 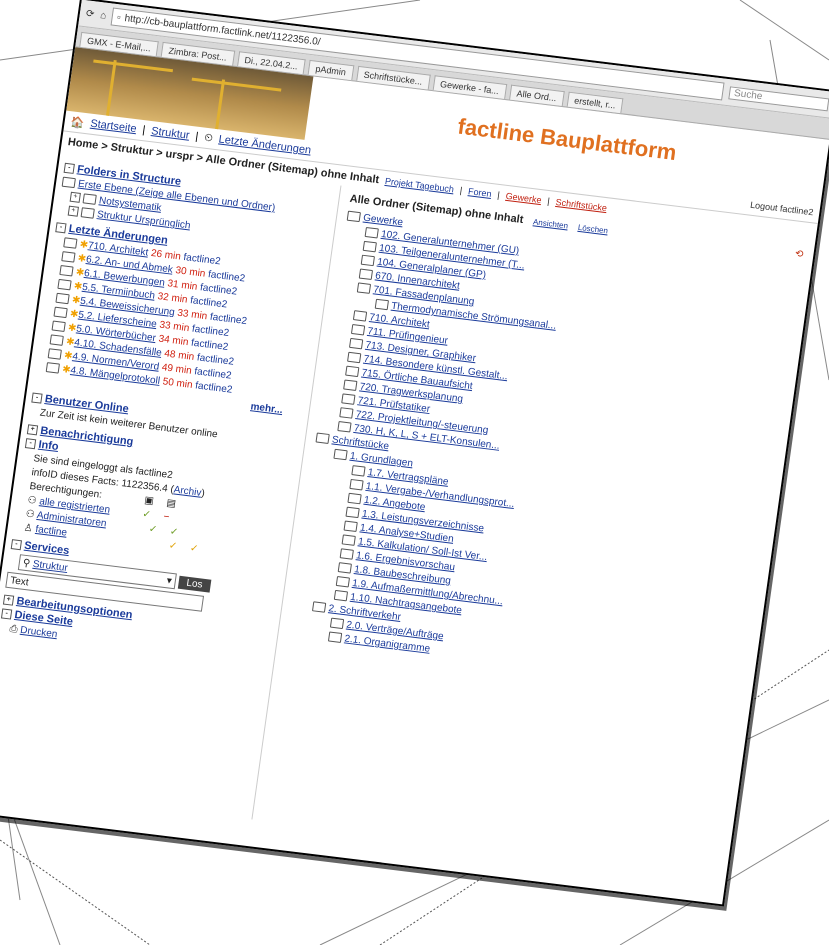 I want to click on dropdown-icon: ▾, so click(x=169, y=580).